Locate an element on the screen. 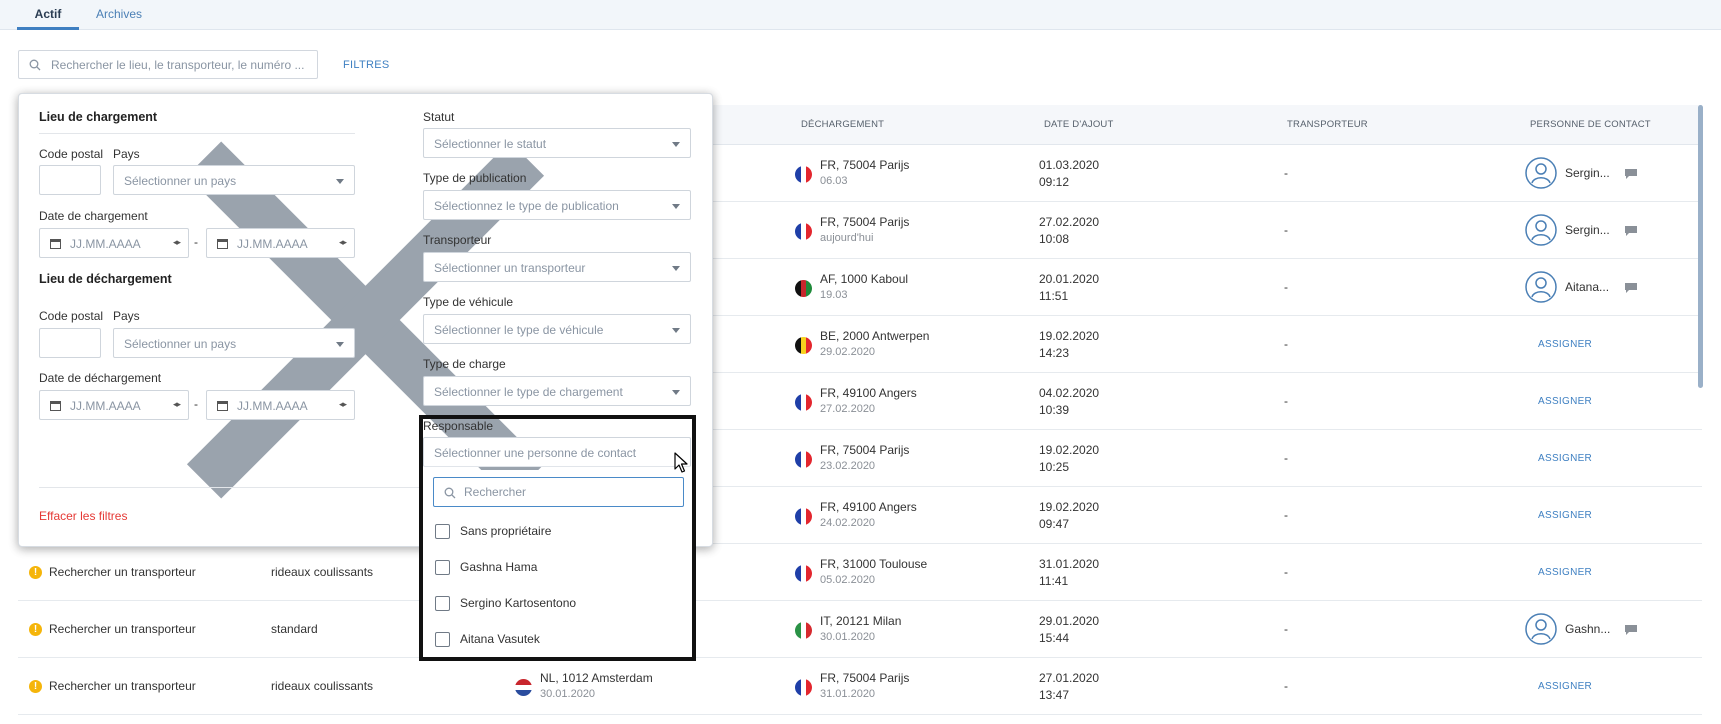  charge-select: Sélectionner le type de chargement is located at coordinates (557, 391).